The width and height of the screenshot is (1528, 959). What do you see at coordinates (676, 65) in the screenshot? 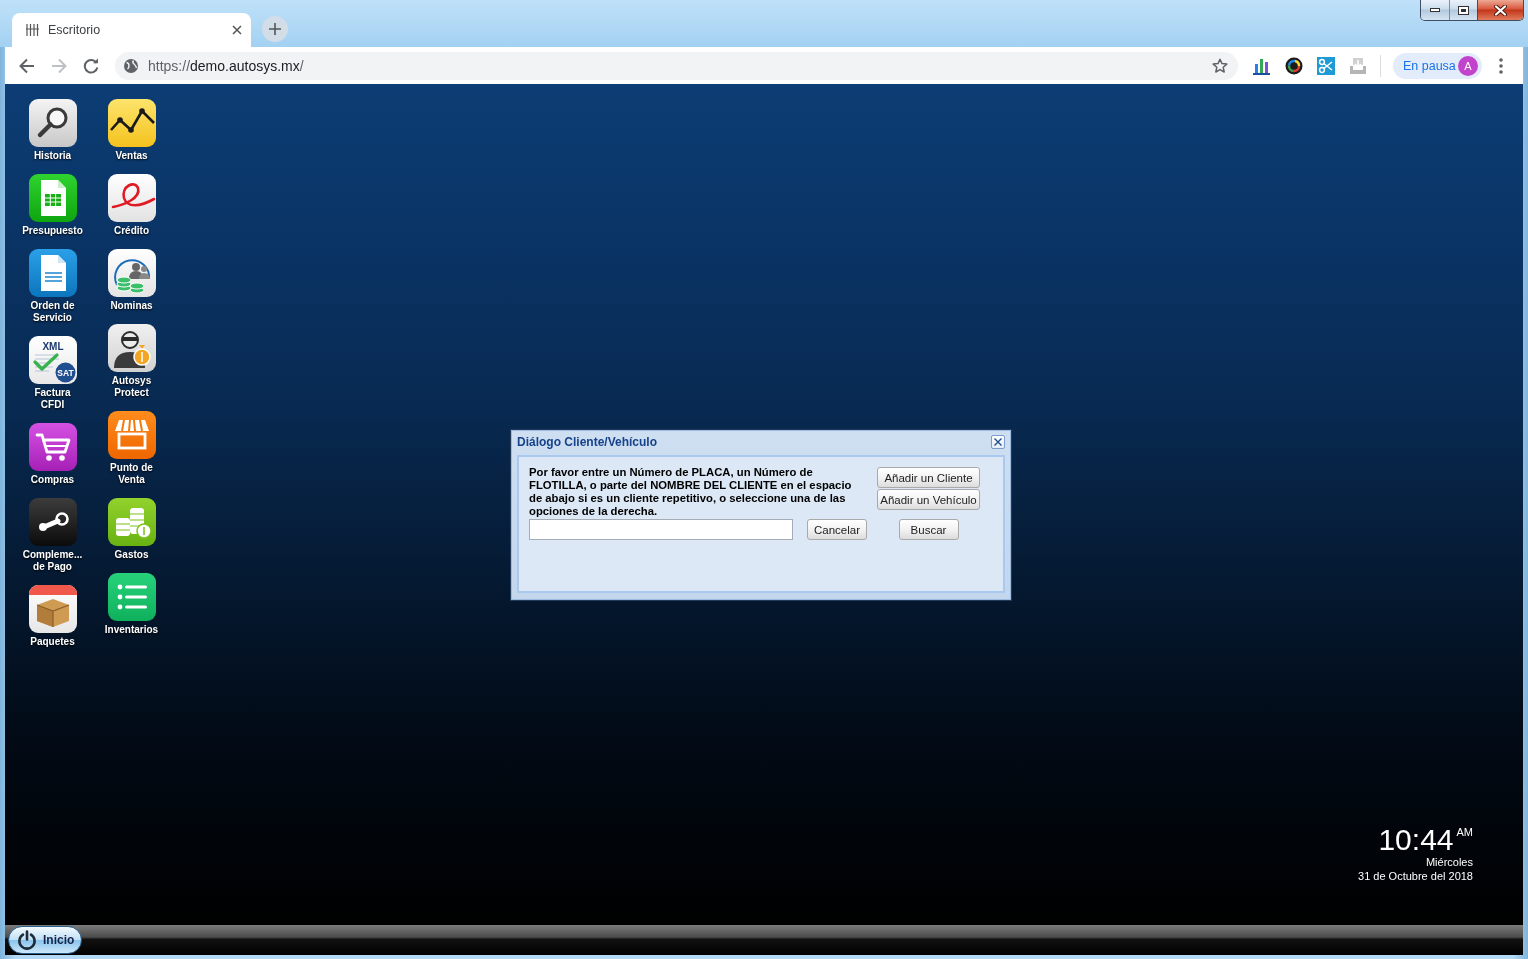
I see `address-field: https://demo.autosys.mx/` at bounding box center [676, 65].